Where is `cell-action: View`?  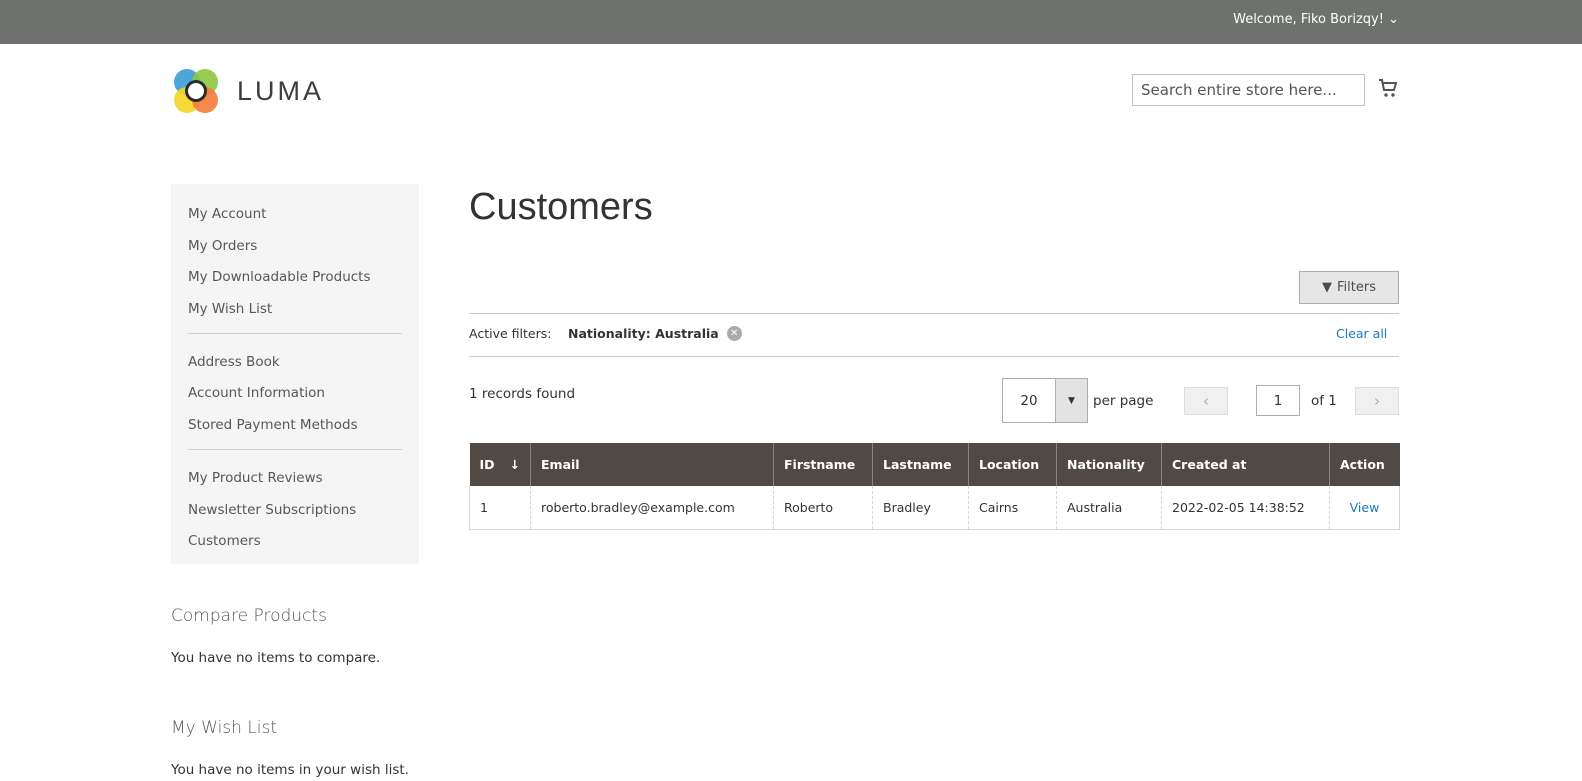 cell-action: View is located at coordinates (1364, 508).